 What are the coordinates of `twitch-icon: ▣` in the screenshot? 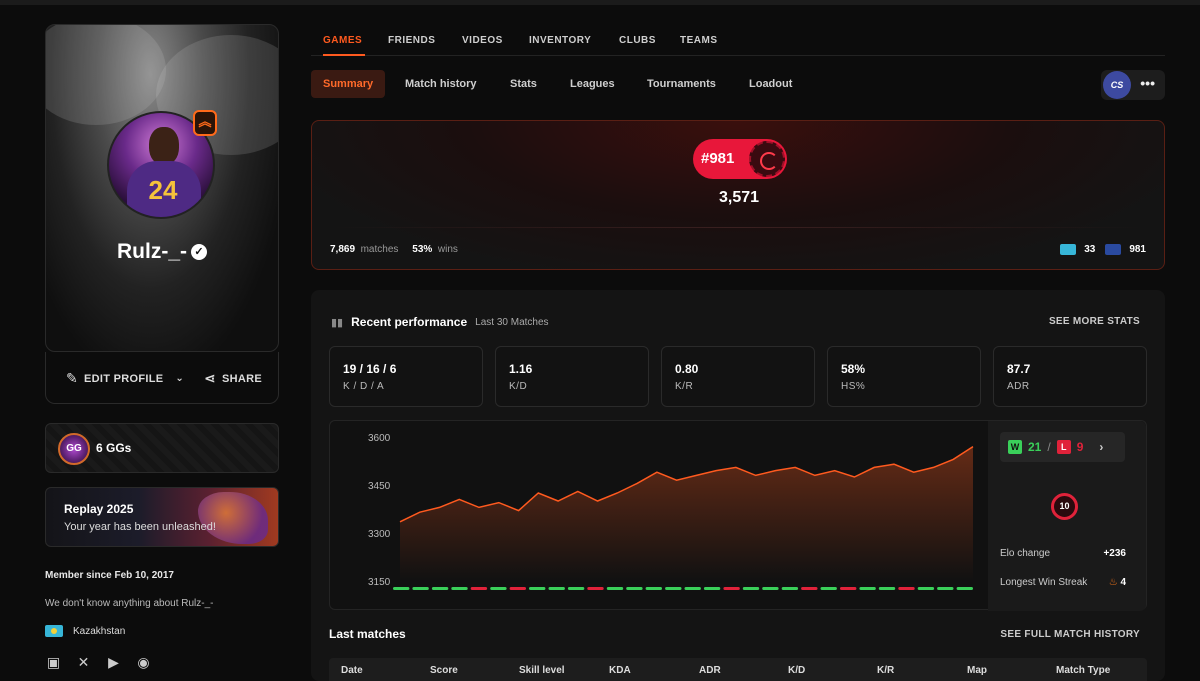 It's located at (53, 662).